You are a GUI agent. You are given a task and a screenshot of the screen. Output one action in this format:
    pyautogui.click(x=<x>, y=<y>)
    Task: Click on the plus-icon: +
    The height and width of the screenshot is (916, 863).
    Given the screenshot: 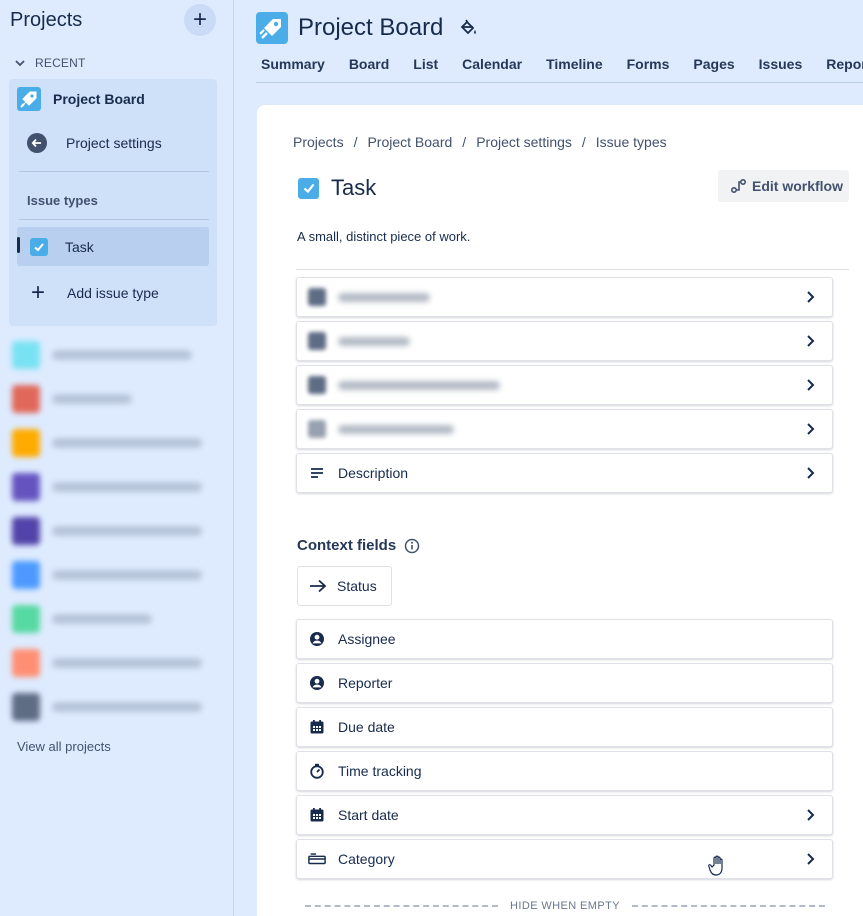 What is the action you would take?
    pyautogui.click(x=37, y=292)
    